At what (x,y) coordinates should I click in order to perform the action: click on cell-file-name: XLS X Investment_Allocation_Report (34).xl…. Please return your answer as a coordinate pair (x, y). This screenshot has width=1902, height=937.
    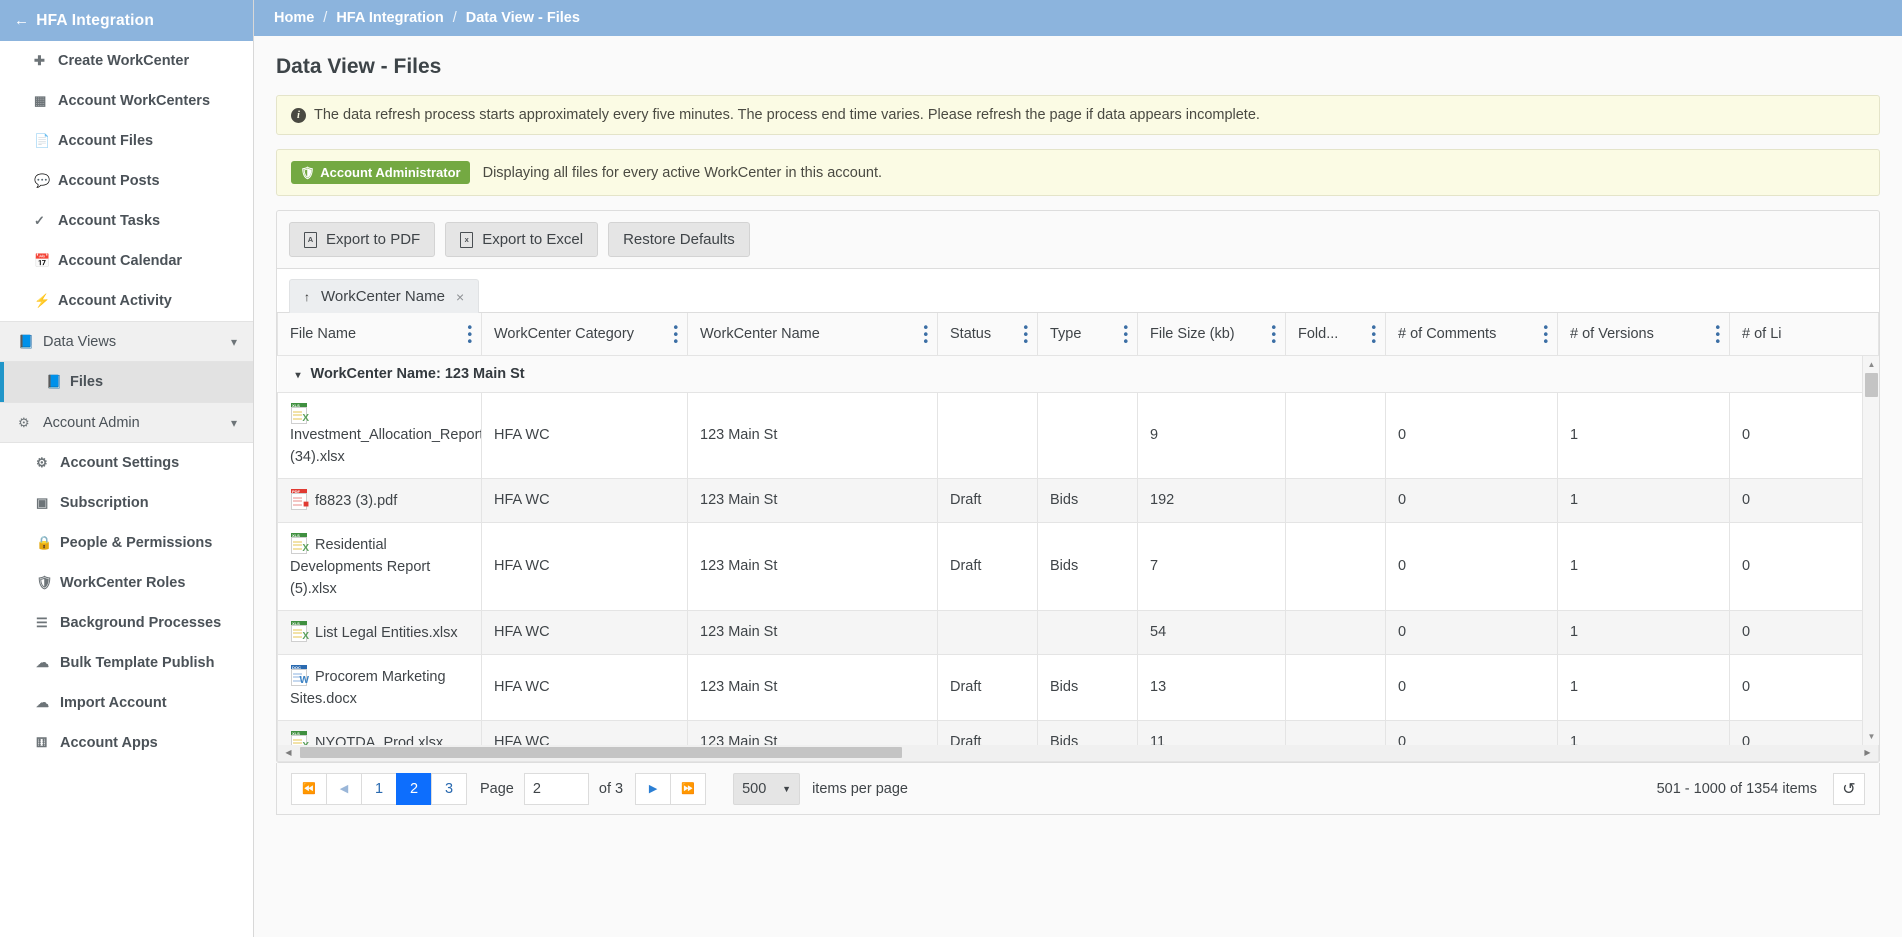
    Looking at the image, I should click on (379, 435).